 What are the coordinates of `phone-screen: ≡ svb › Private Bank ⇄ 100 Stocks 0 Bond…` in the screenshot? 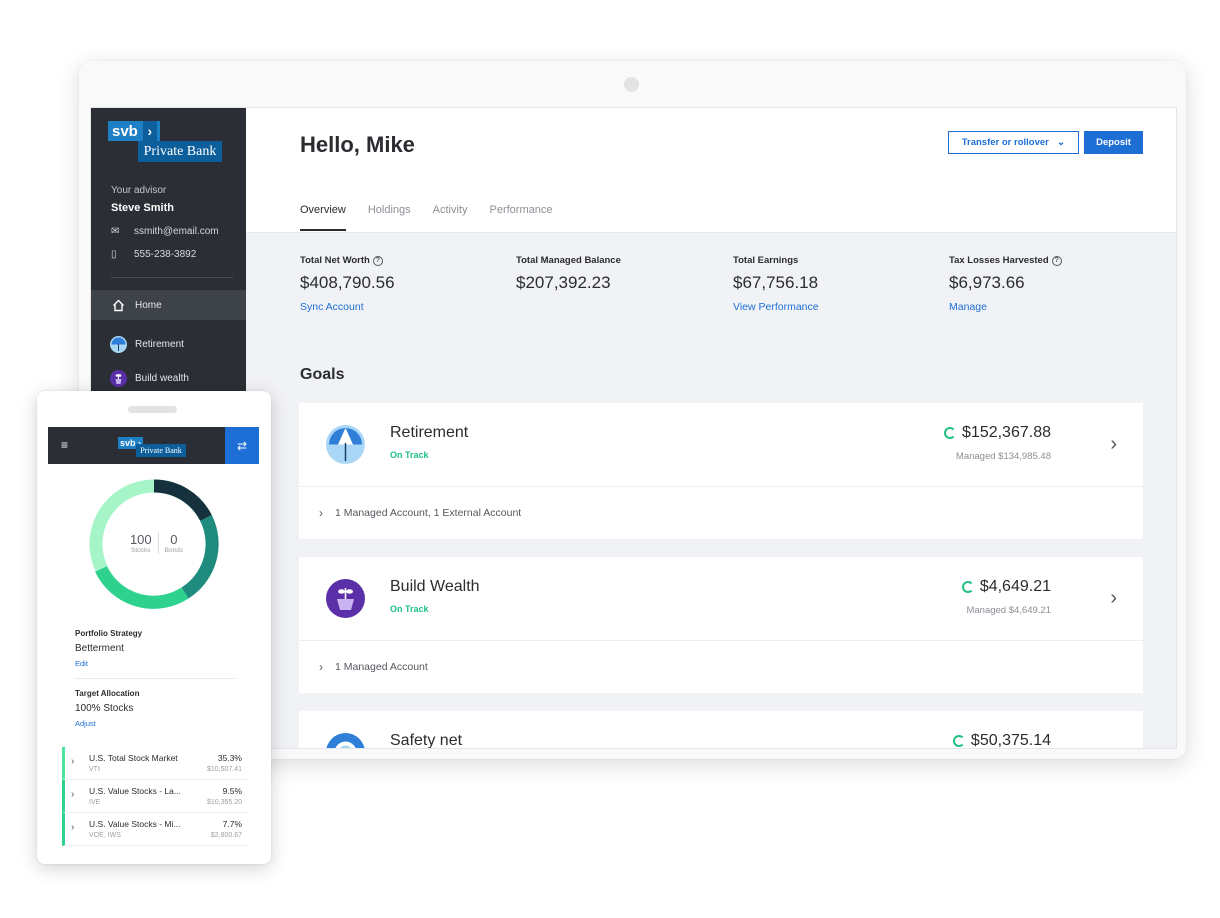 It's located at (153, 645).